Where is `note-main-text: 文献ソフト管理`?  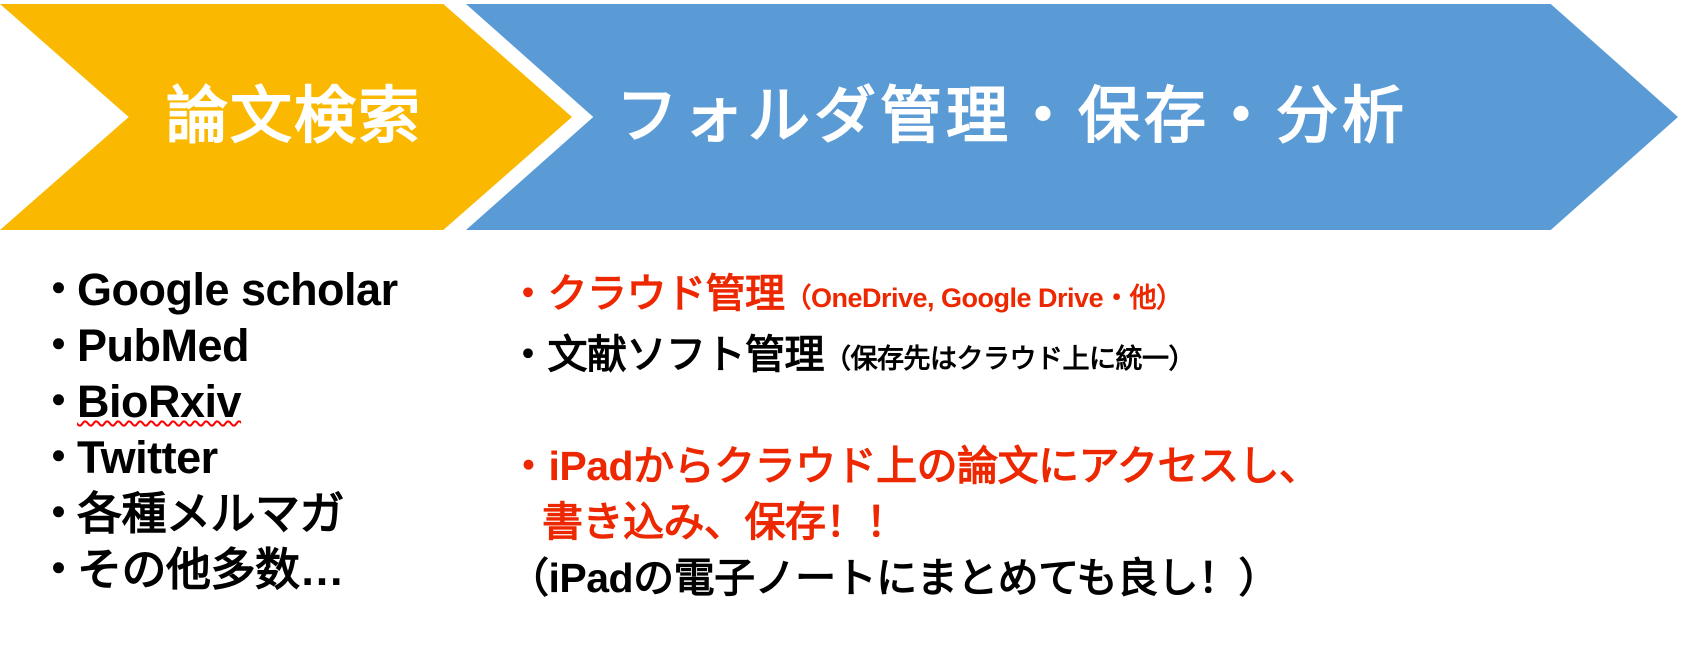
note-main-text: 文献ソフト管理 is located at coordinates (686, 355).